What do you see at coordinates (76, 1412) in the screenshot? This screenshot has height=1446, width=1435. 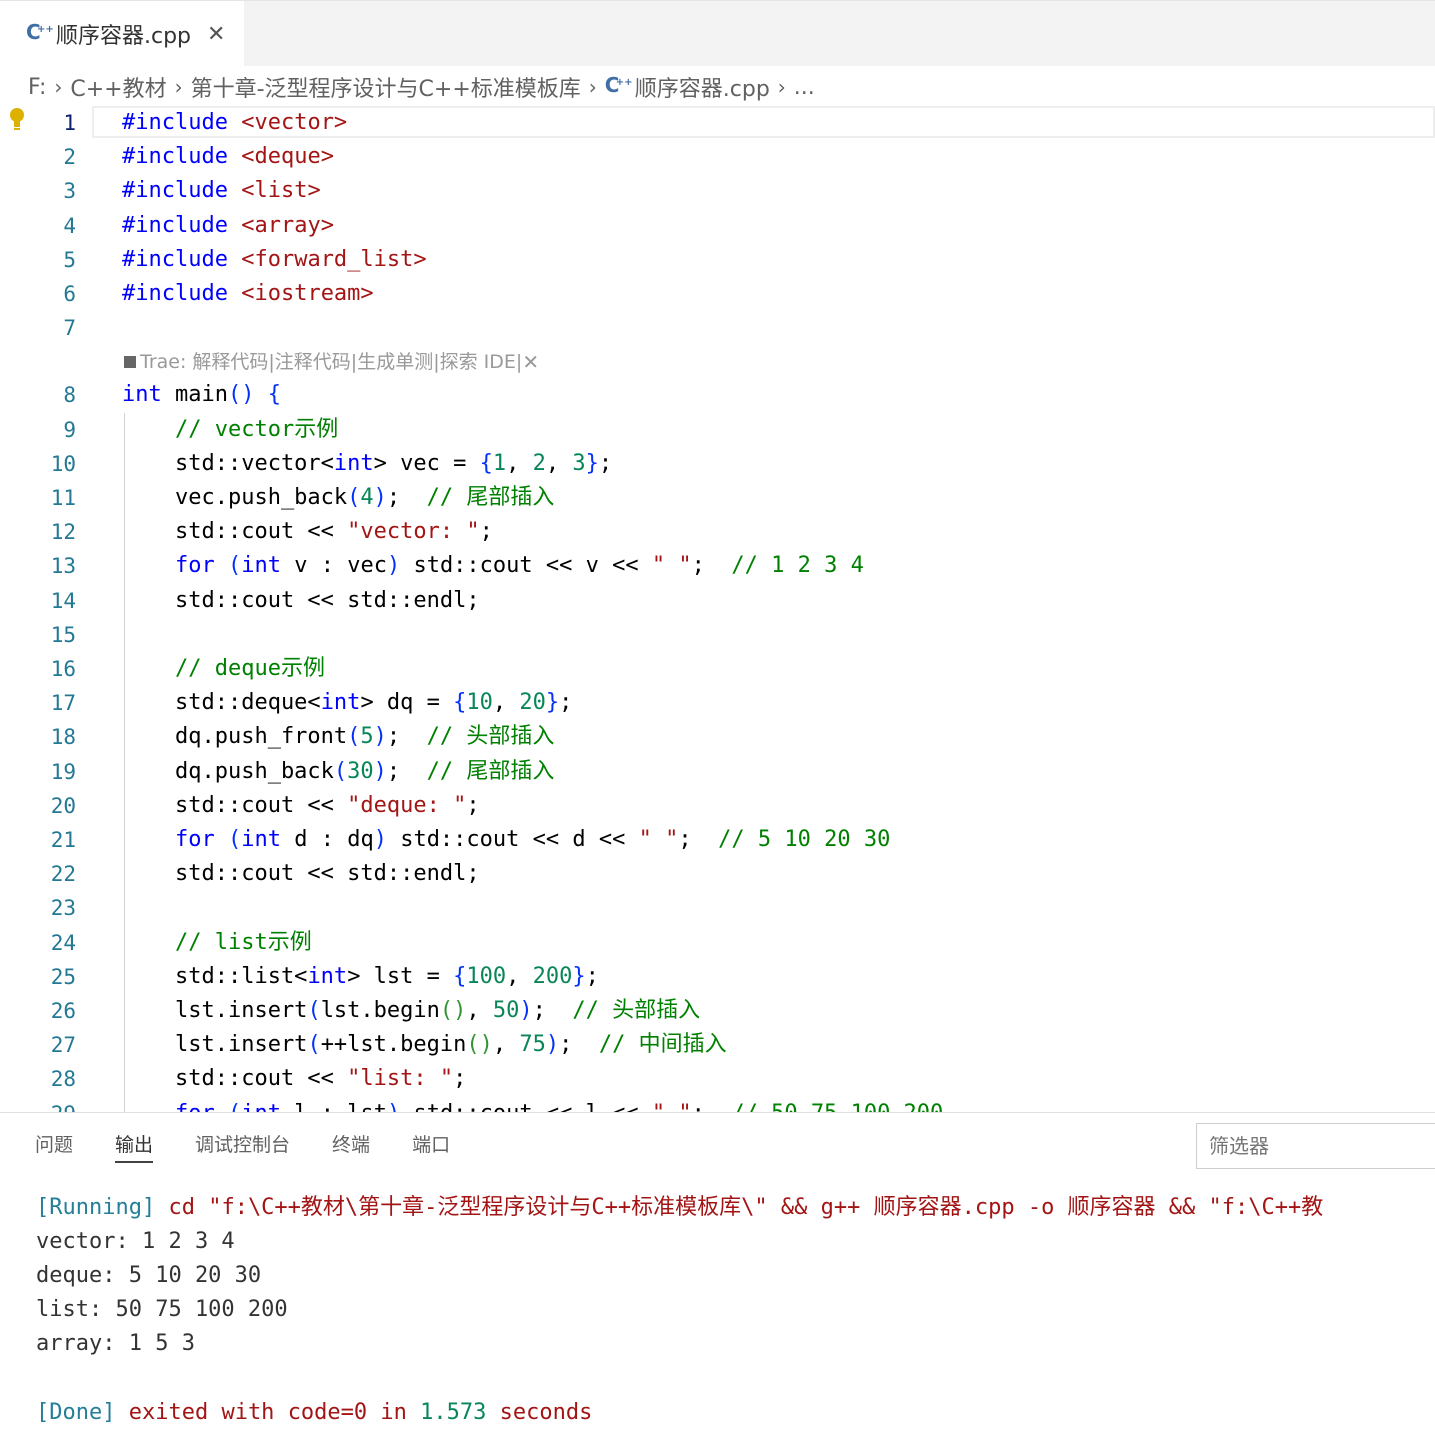 I see `done-tag: [Done]` at bounding box center [76, 1412].